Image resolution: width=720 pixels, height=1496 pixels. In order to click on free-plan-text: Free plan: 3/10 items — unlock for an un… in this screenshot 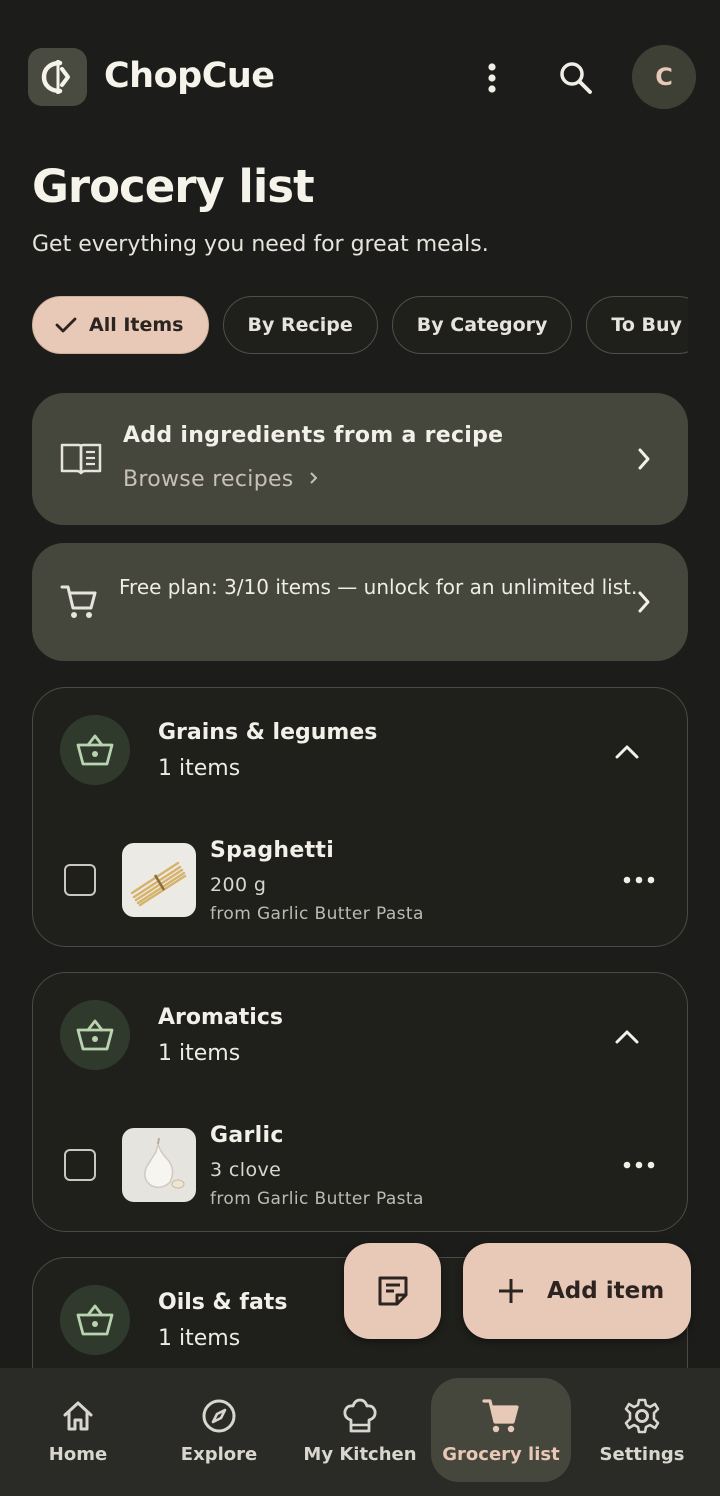, I will do `click(378, 587)`.